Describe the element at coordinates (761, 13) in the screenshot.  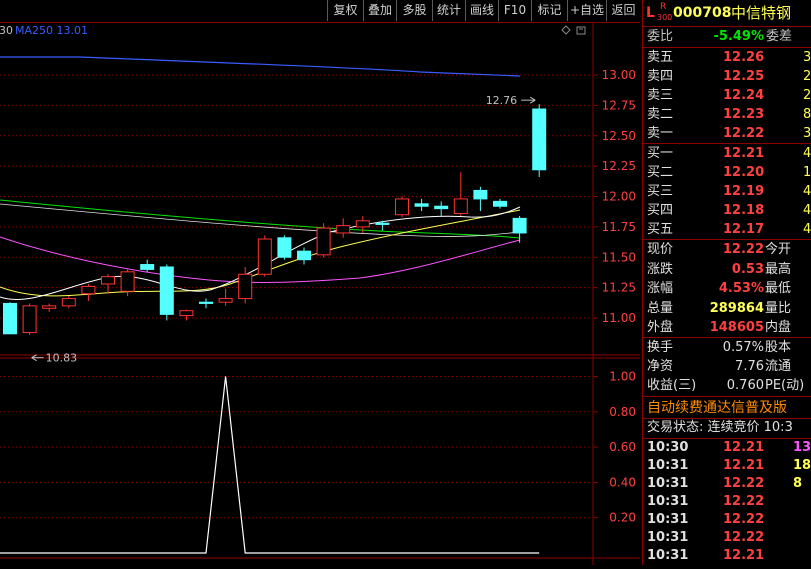
I see `stock-name: 中信特钢` at that location.